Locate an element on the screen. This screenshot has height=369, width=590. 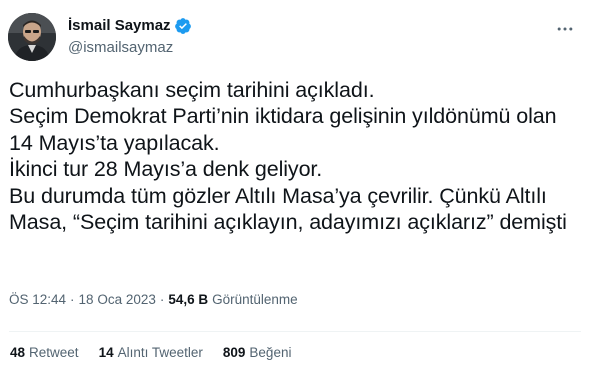
quotes-label: Alıntı Tweetler is located at coordinates (160, 352).